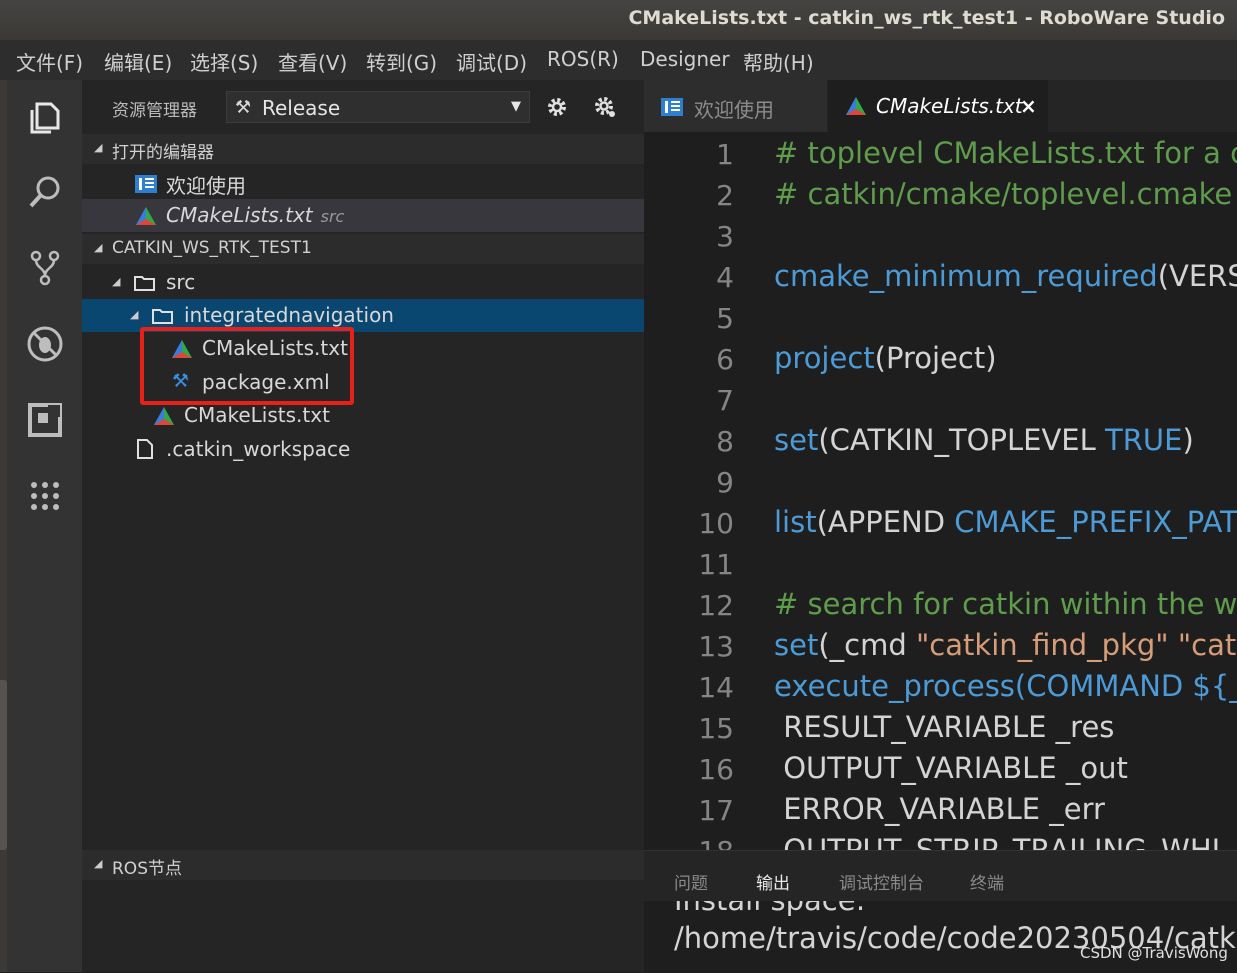  What do you see at coordinates (45, 420) in the screenshot?
I see `extensions-icon` at bounding box center [45, 420].